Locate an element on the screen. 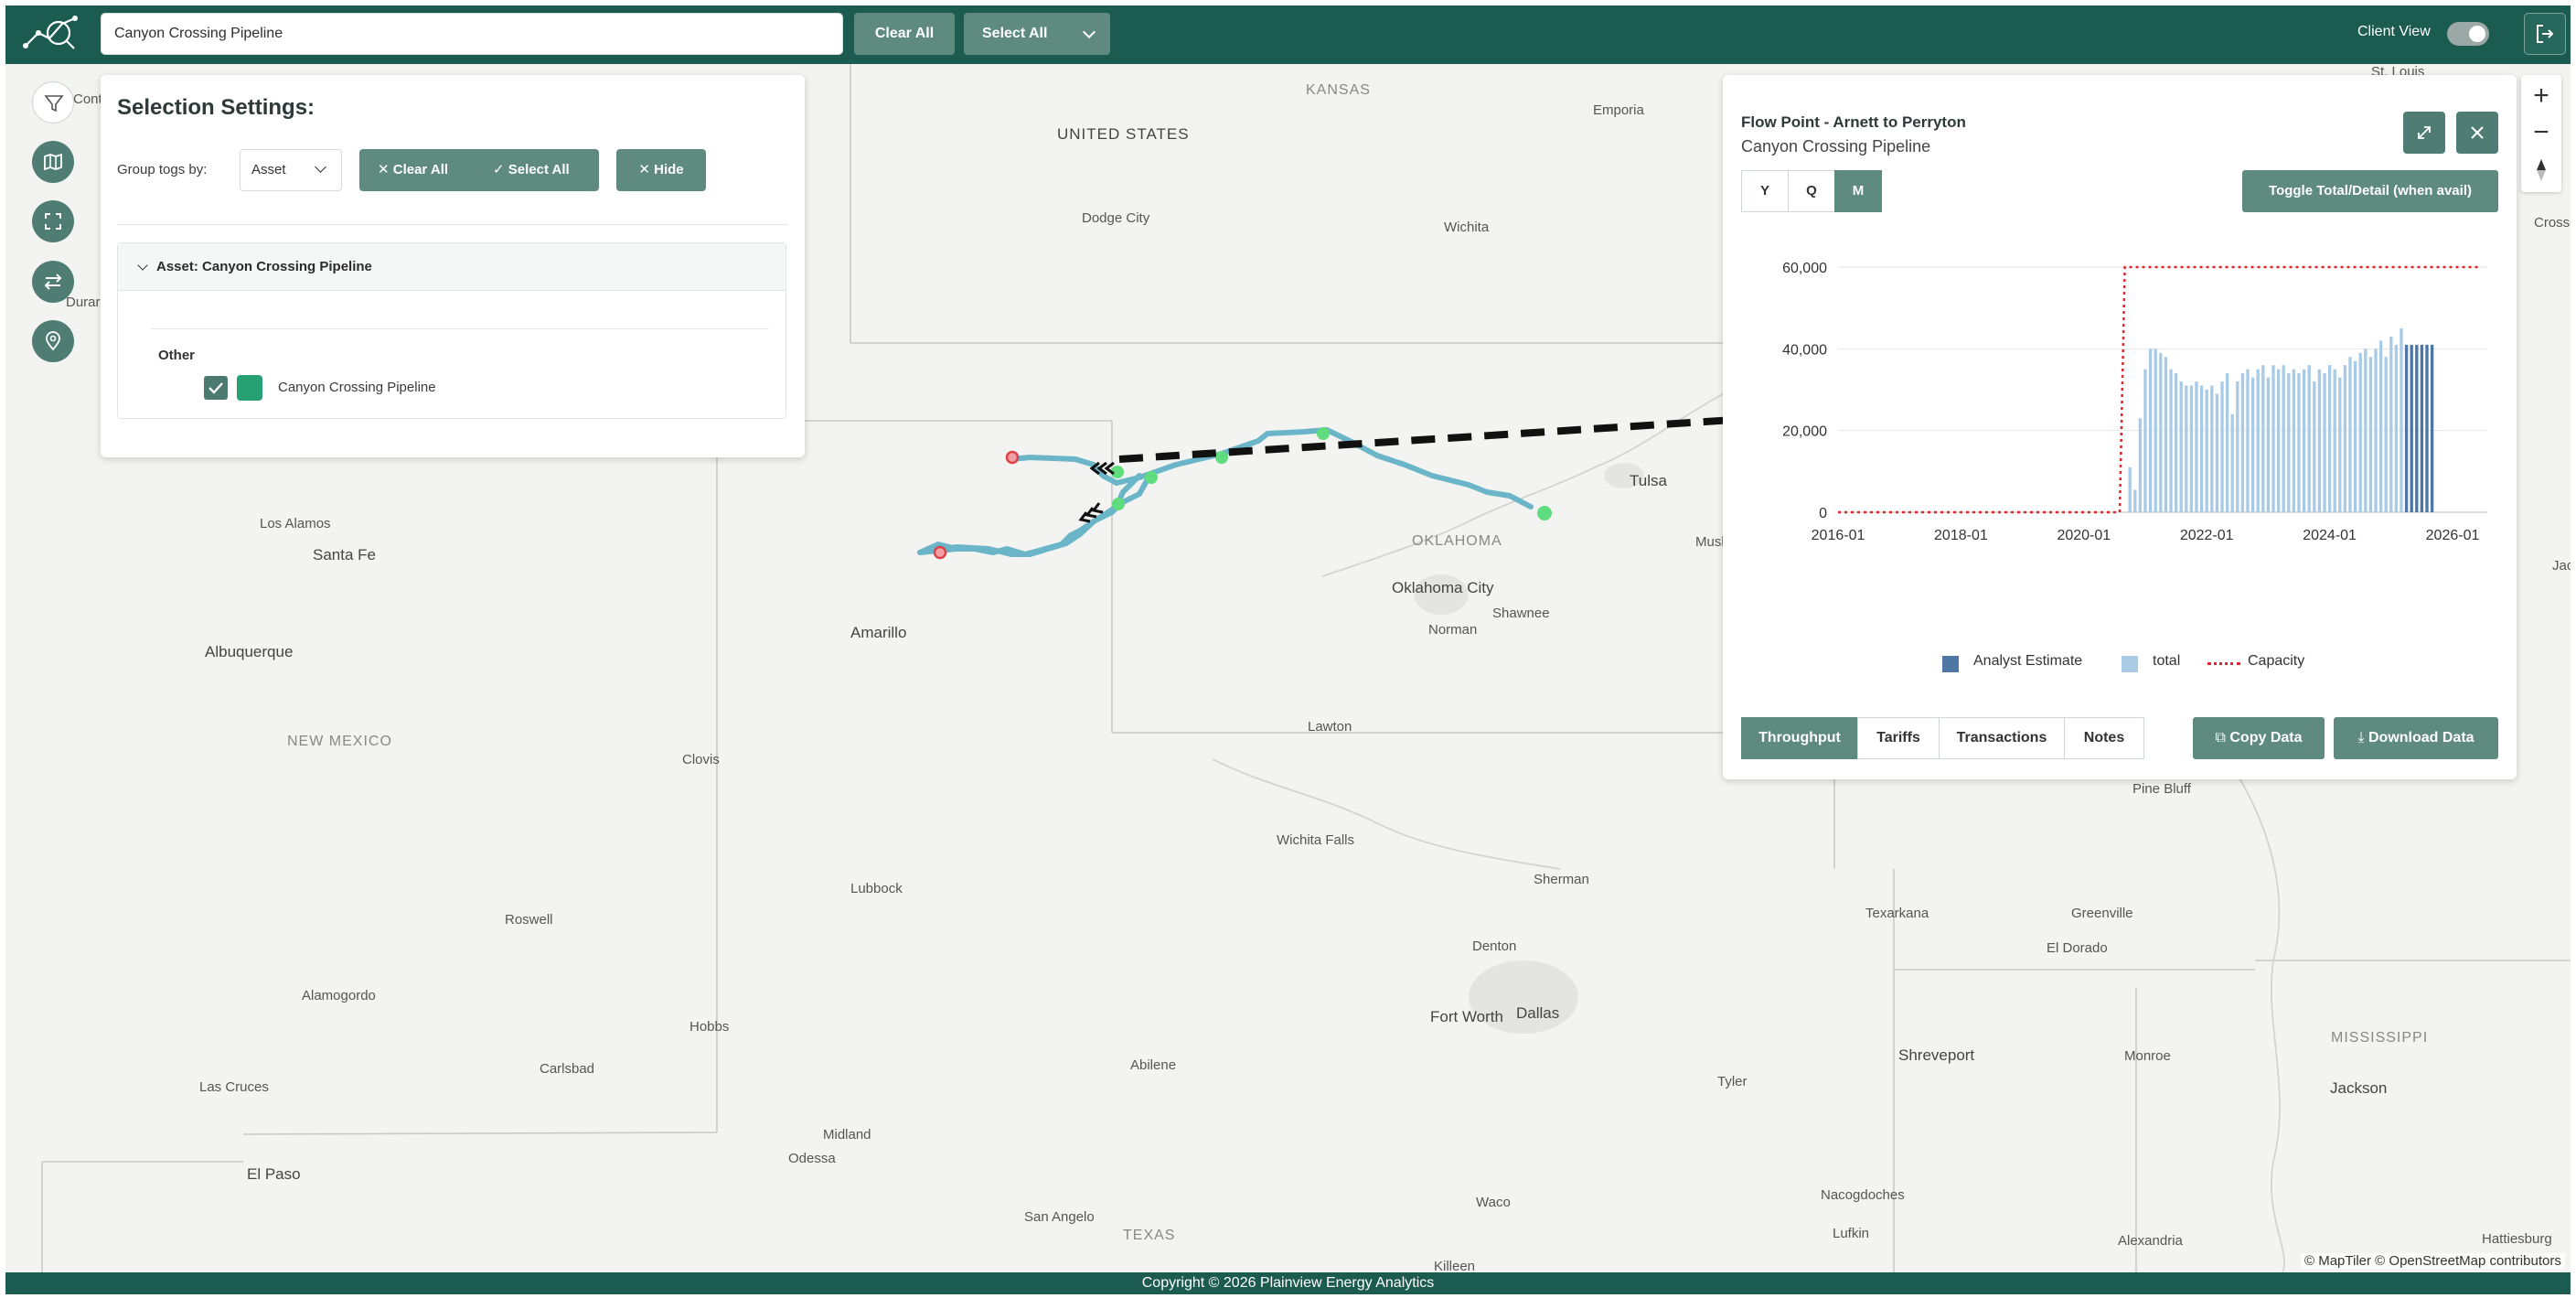 The image size is (2576, 1298). y-tick-label: 20,000 is located at coordinates (1804, 432).